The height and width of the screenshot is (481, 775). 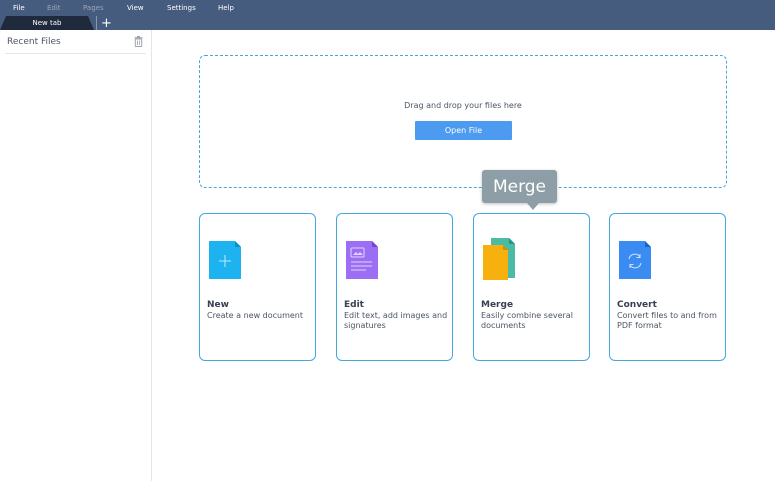 What do you see at coordinates (34, 42) in the screenshot?
I see `recent-files-title: Recent Files` at bounding box center [34, 42].